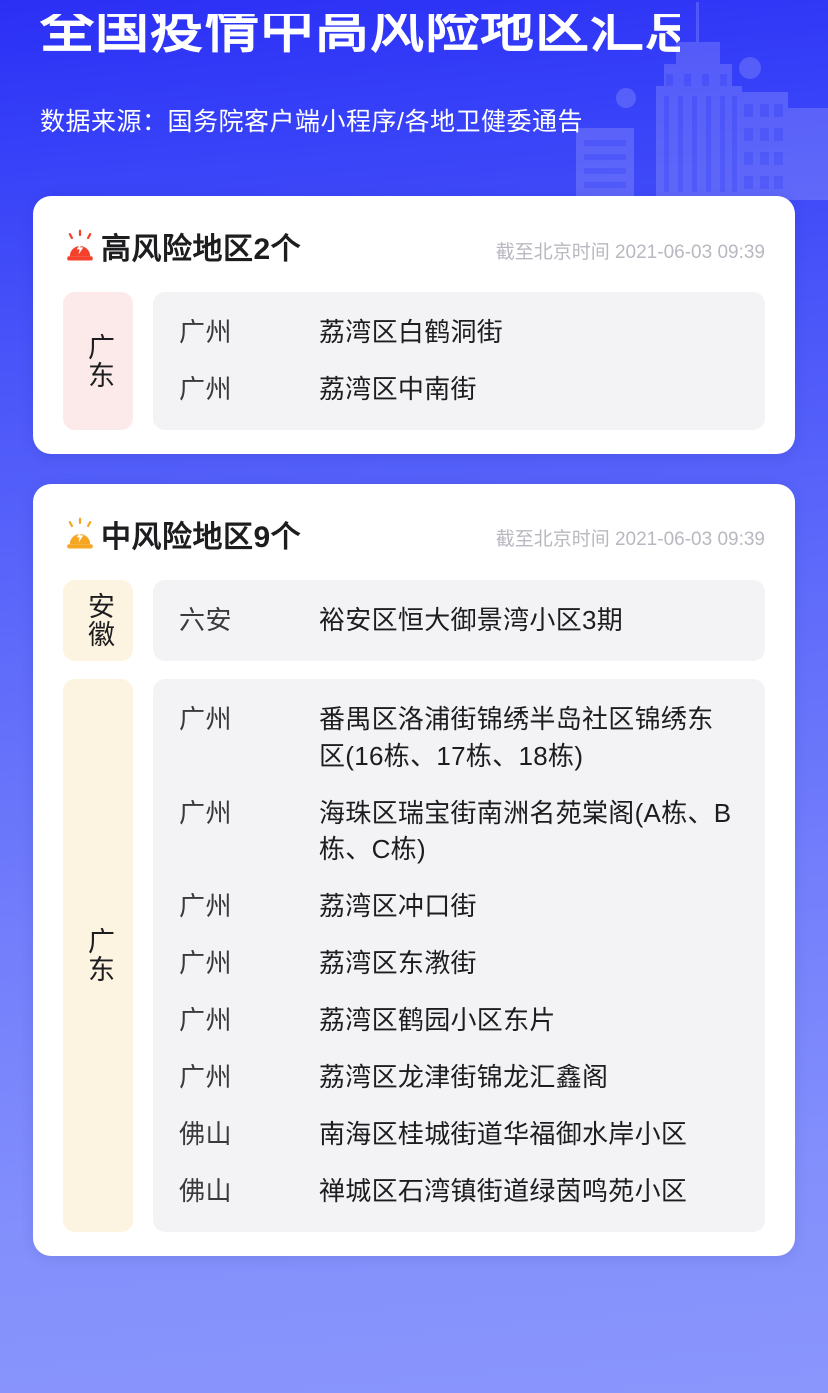 The width and height of the screenshot is (828, 1393). I want to click on table-row: 广州 荔湾区东漖街, so click(459, 963).